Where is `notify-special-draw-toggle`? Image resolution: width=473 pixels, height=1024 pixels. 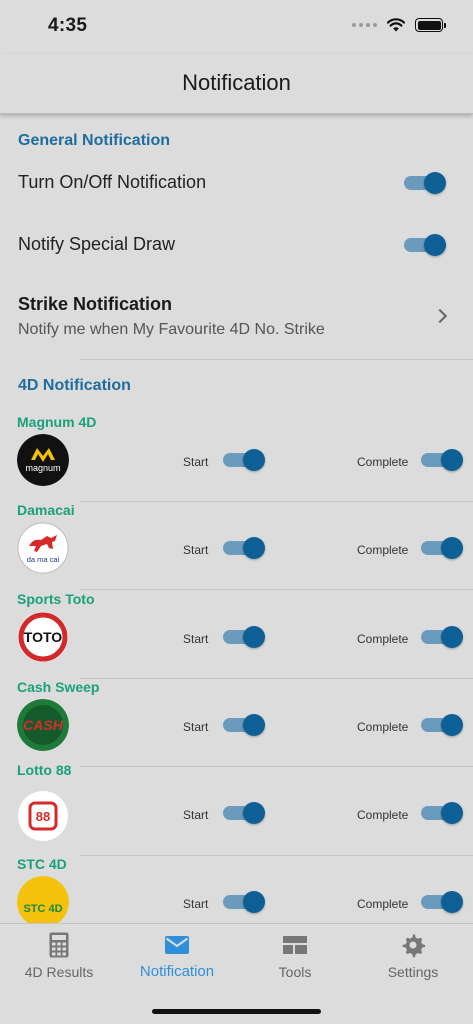
notify-special-draw-toggle is located at coordinates (425, 245).